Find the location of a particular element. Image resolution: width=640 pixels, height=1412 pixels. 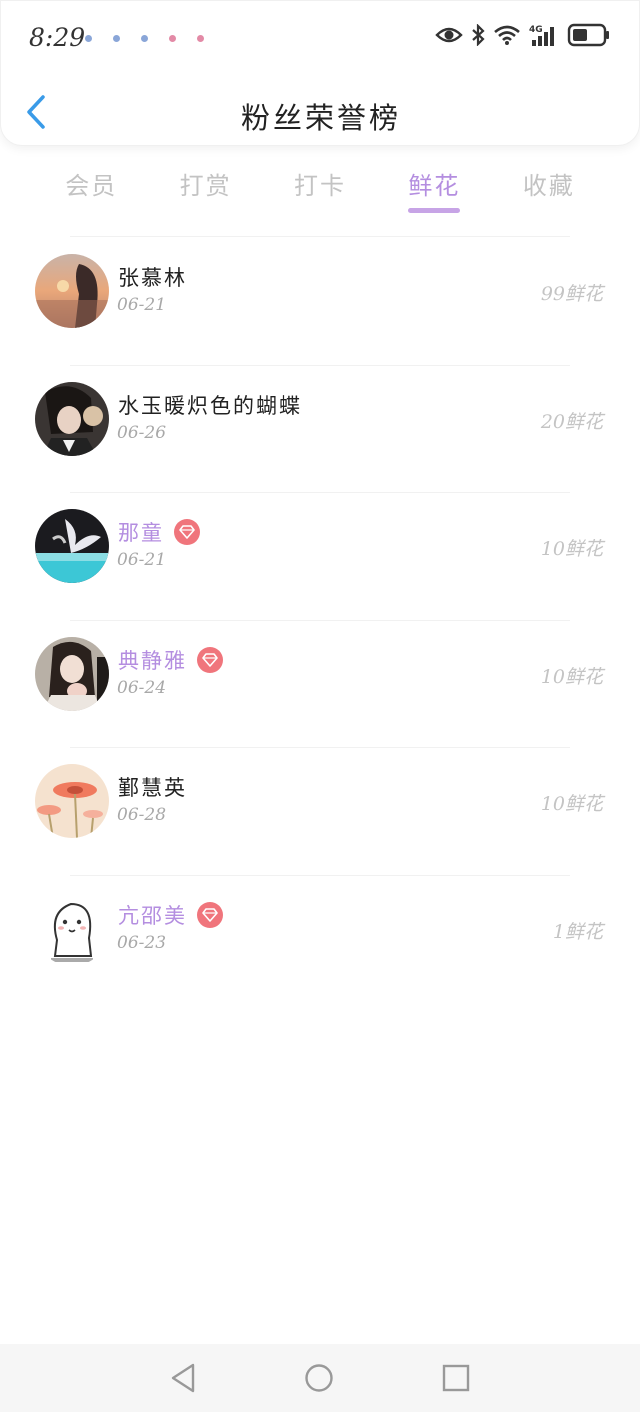

tab-flowers: 鲜花 is located at coordinates (434, 188).